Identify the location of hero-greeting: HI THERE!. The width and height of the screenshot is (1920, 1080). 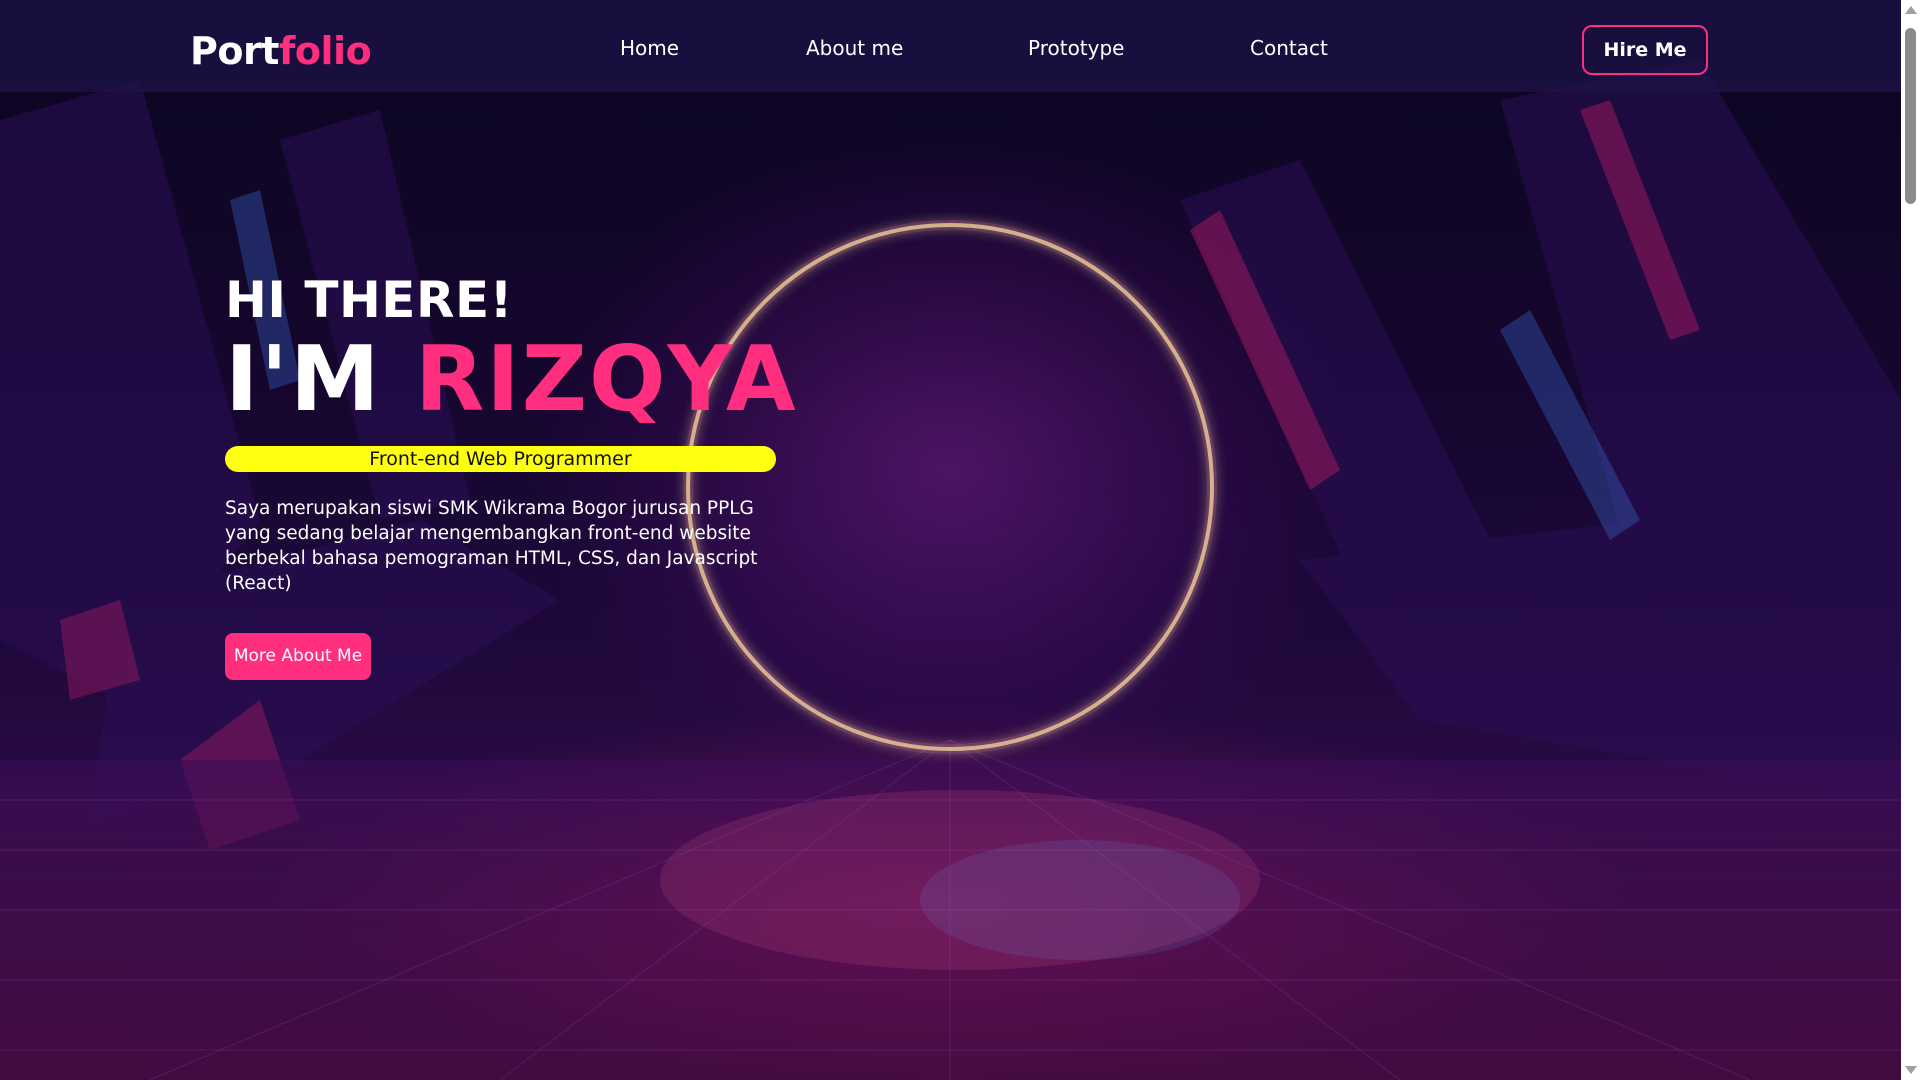
(369, 300).